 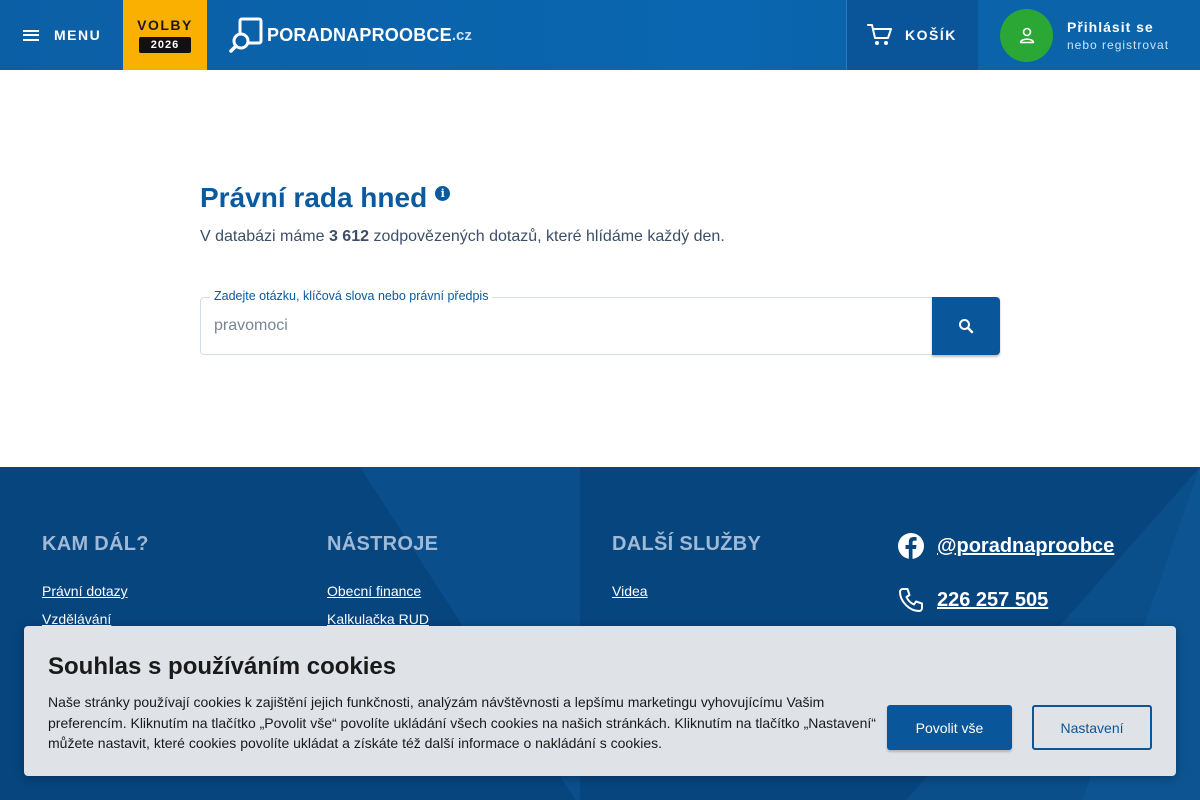 What do you see at coordinates (686, 591) in the screenshot?
I see `footer-link-videa: Videa` at bounding box center [686, 591].